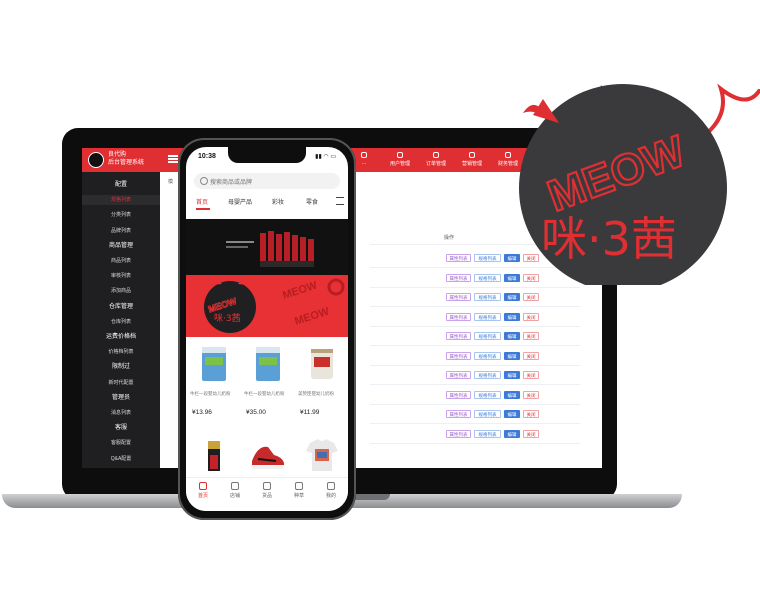  Describe the element at coordinates (299, 490) in the screenshot. I see `bottom-tab-discover: 种草` at that location.